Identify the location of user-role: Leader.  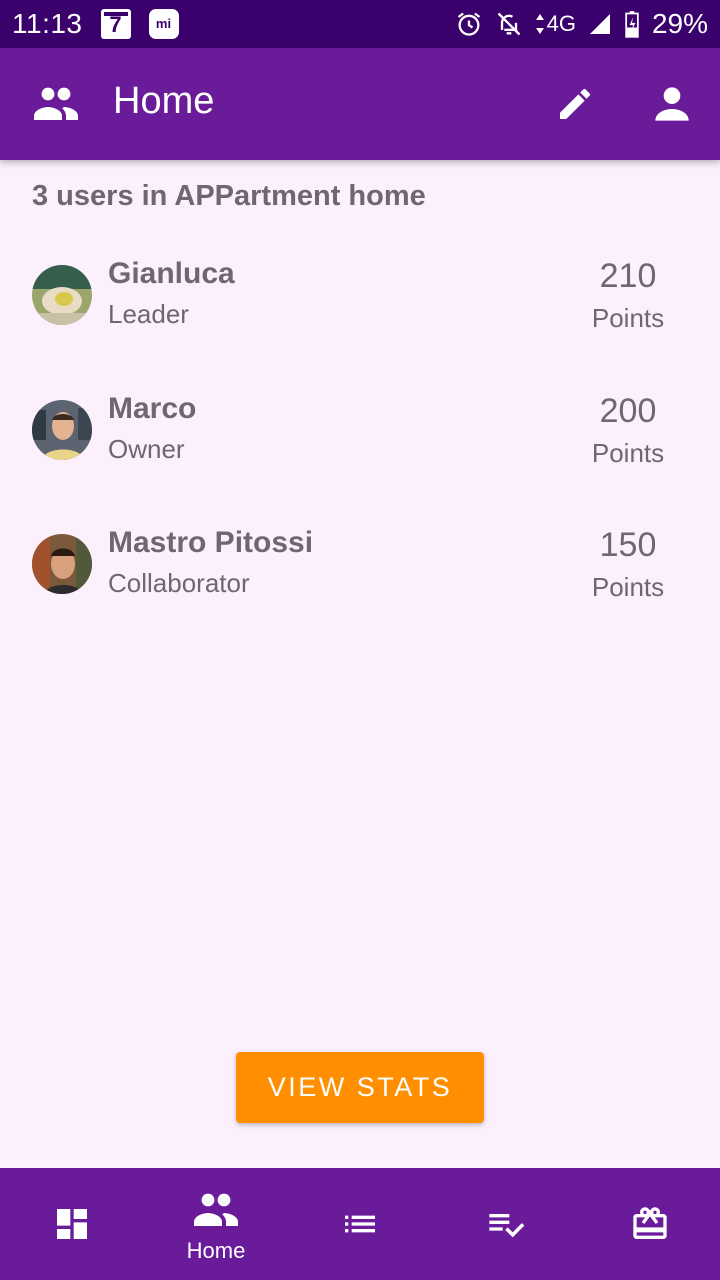
(148, 314).